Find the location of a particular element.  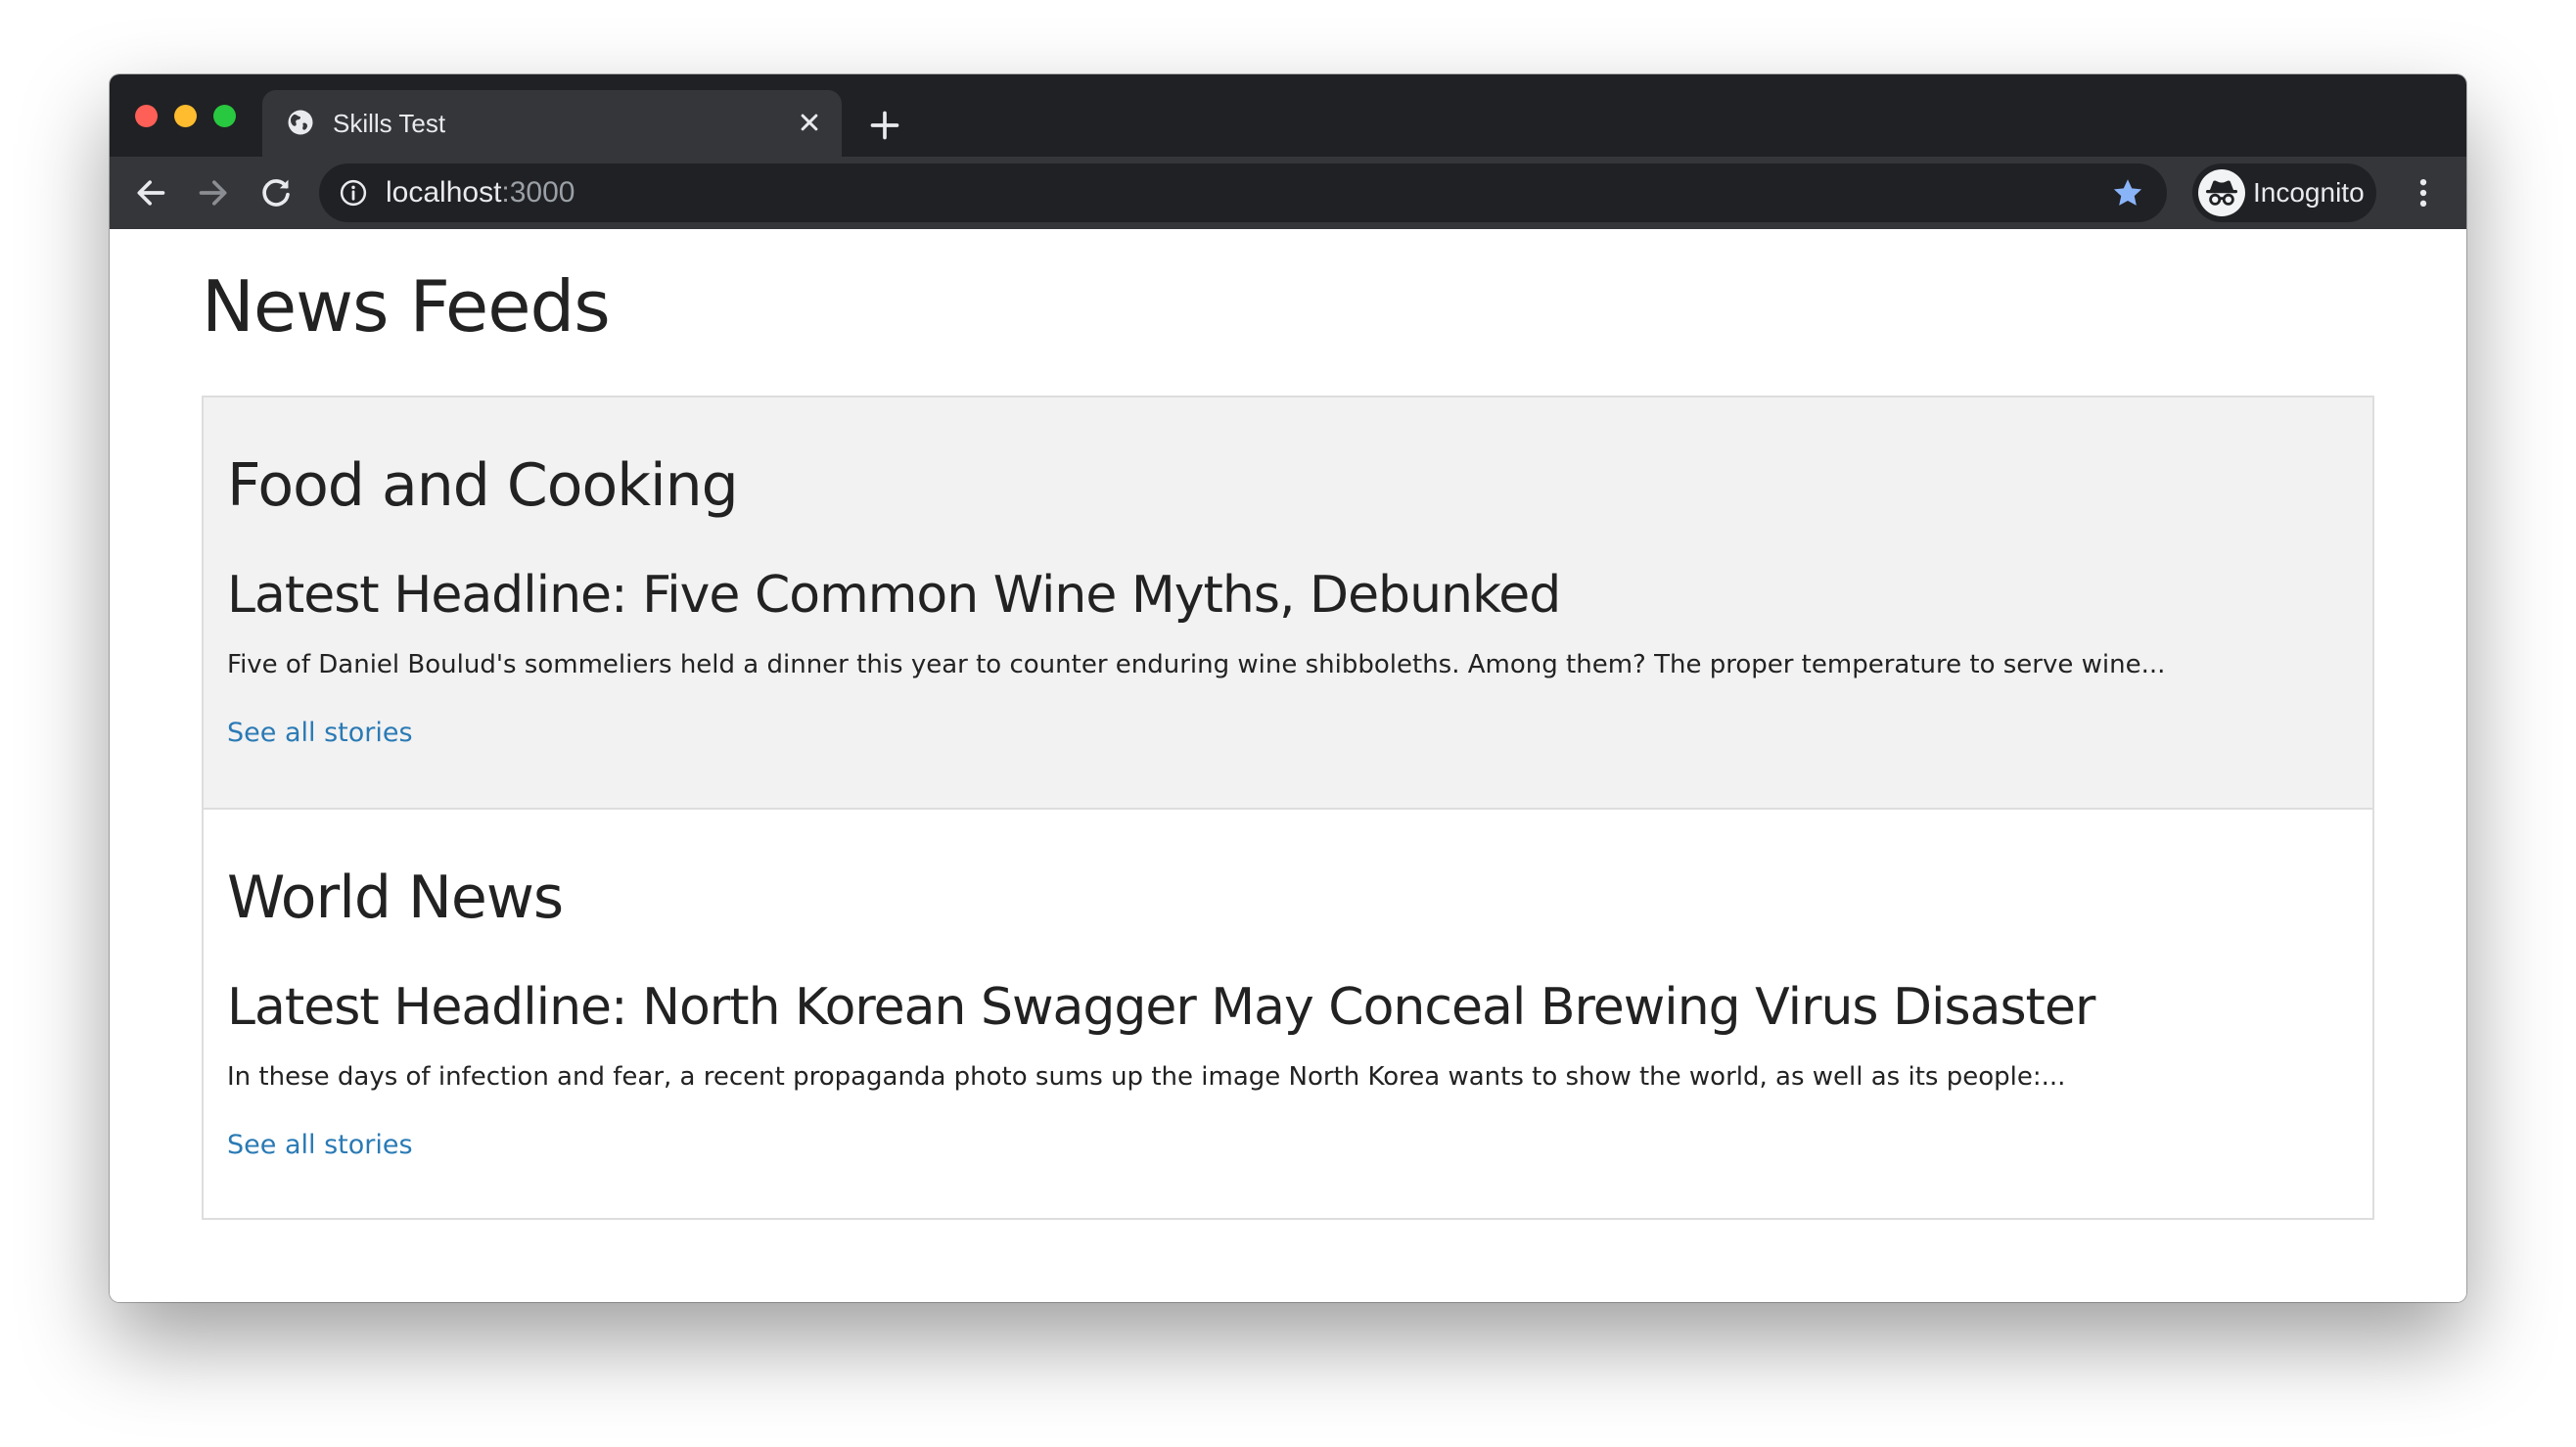

zoom-window-button is located at coordinates (224, 116).